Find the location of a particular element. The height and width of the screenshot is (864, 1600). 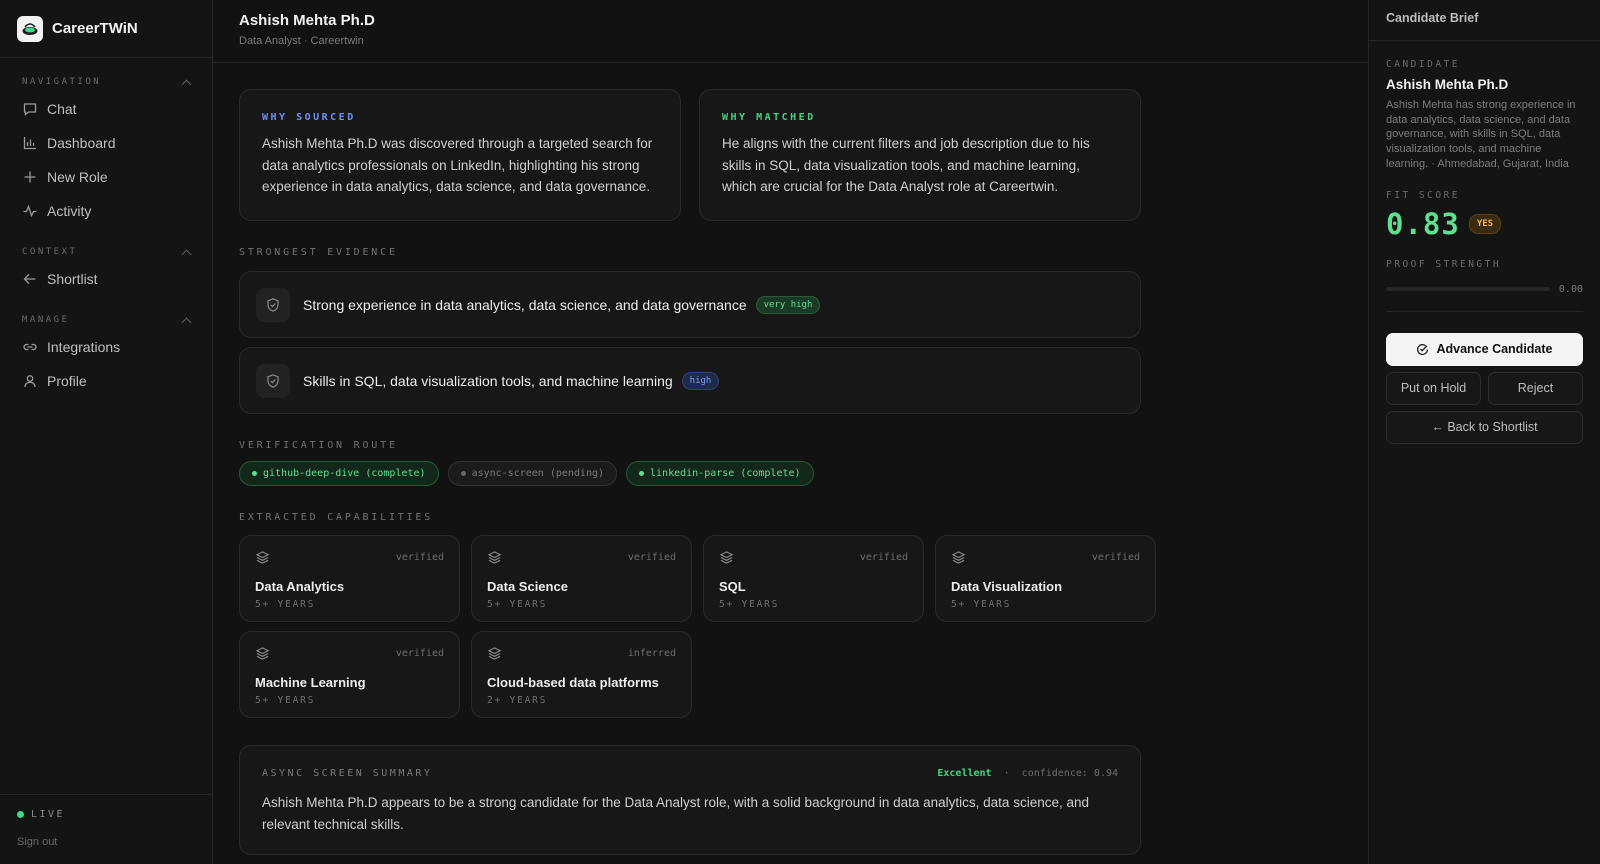

why-sourced-label: WHY SOURCED is located at coordinates (309, 117).